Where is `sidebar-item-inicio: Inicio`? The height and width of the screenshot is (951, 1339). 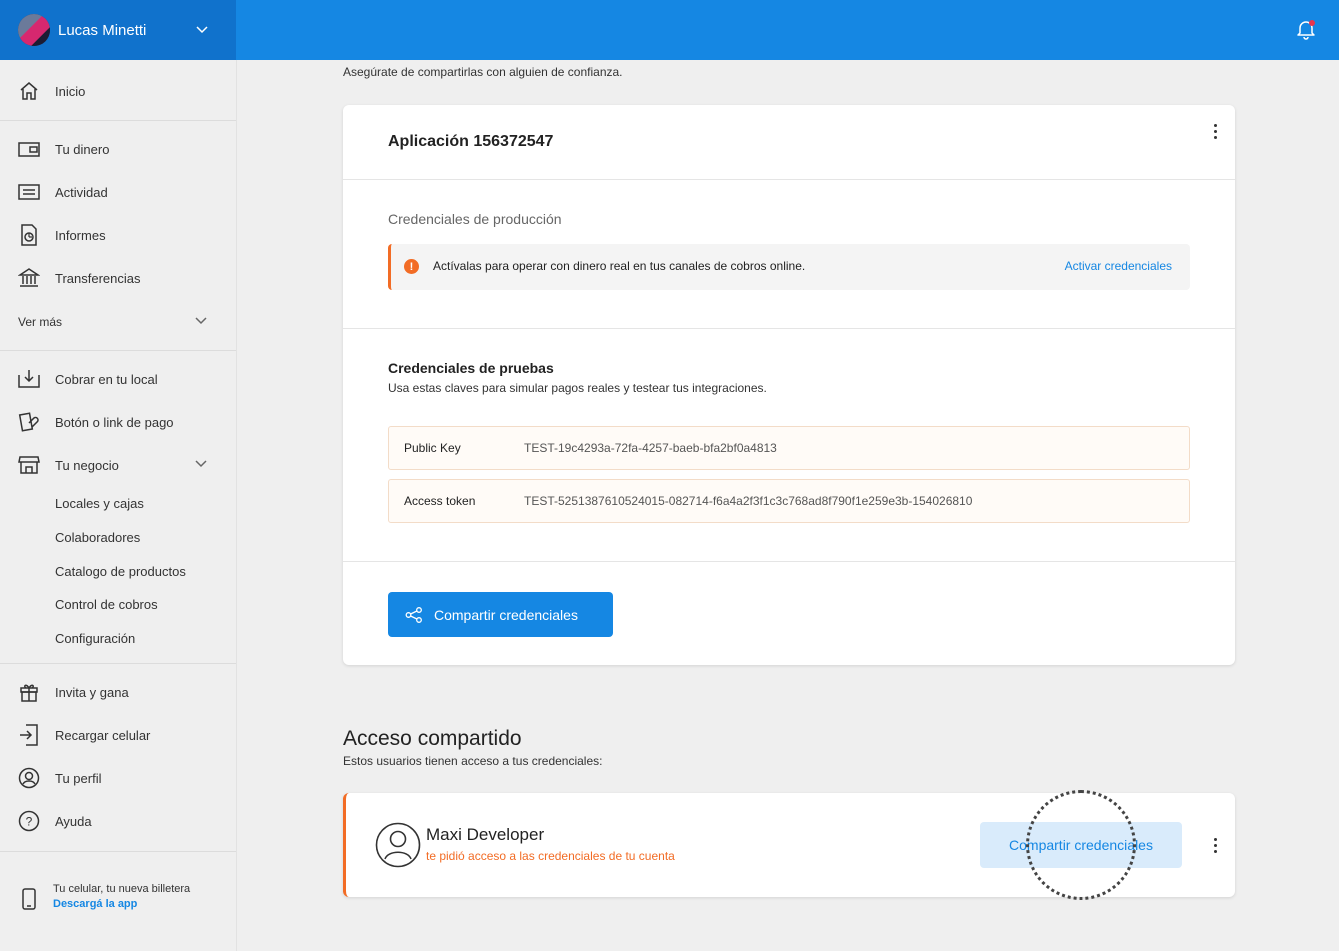 sidebar-item-inicio: Inicio is located at coordinates (118, 91).